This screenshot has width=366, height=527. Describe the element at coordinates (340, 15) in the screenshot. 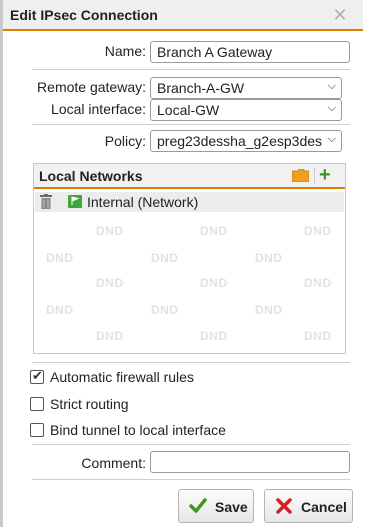

I see `close-icon: ✕` at that location.